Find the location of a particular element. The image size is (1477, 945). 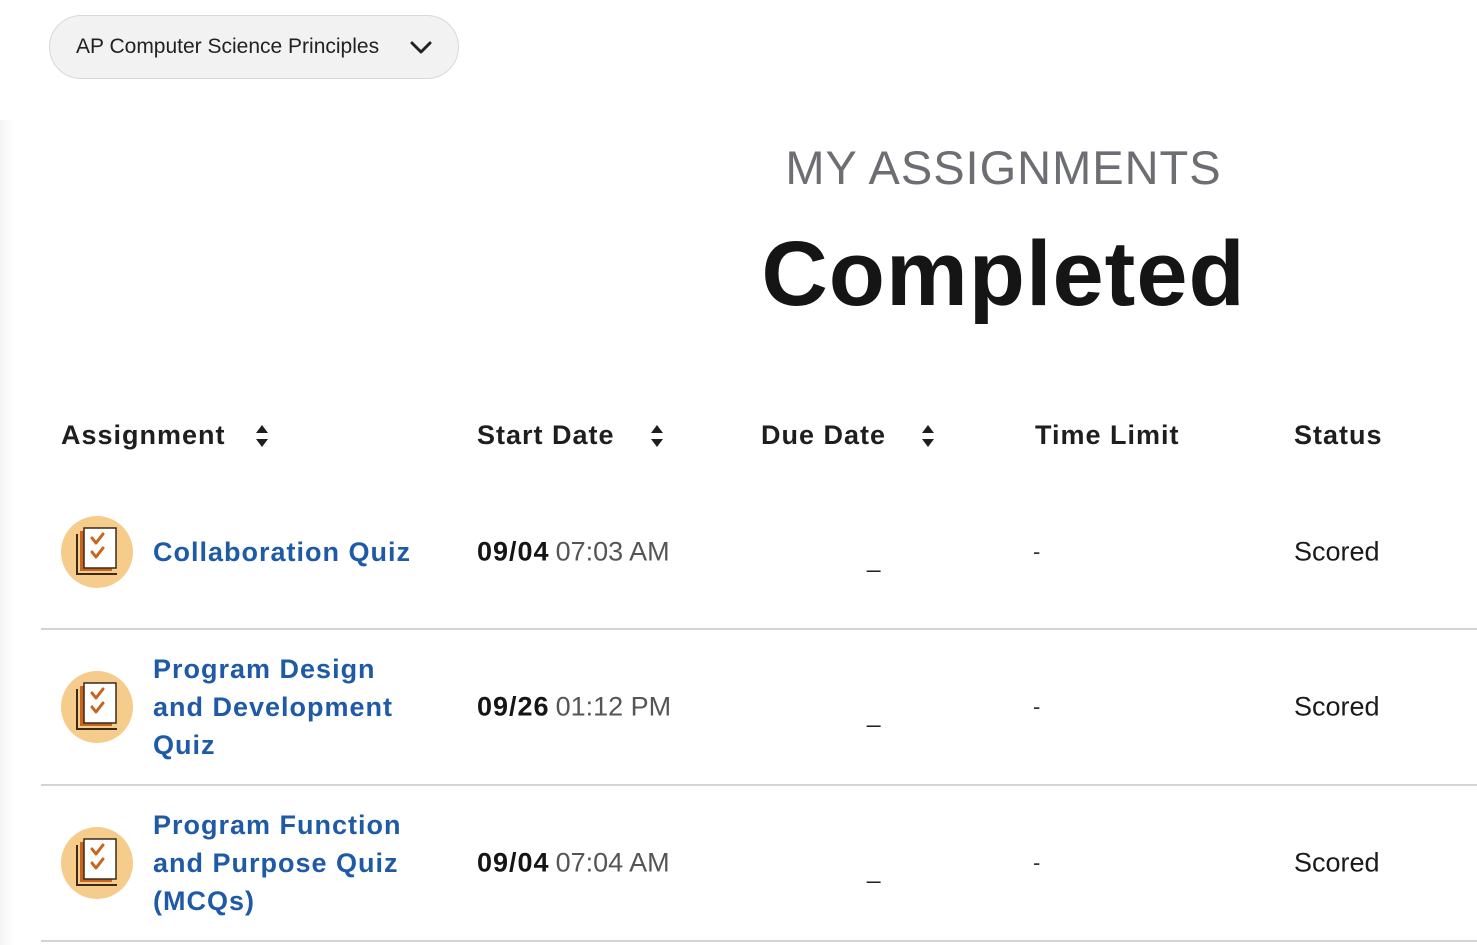

start-date: 09/04 07:03 AM is located at coordinates (573, 552).